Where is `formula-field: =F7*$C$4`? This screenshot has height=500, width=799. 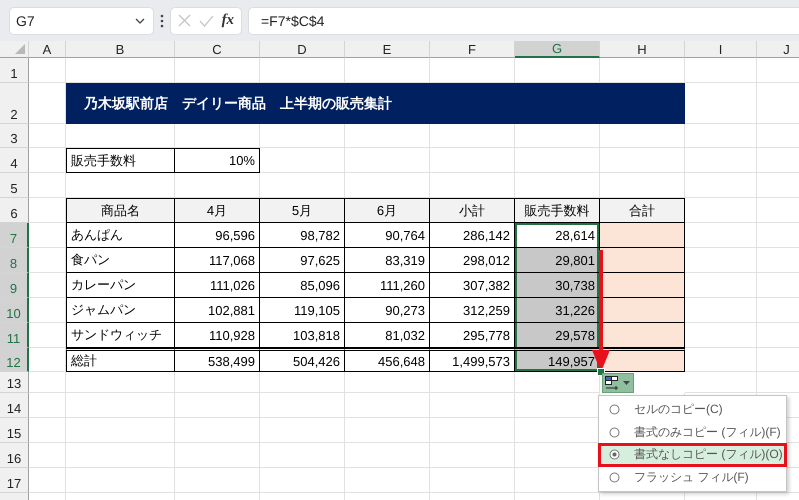 formula-field: =F7*$C$4 is located at coordinates (523, 20).